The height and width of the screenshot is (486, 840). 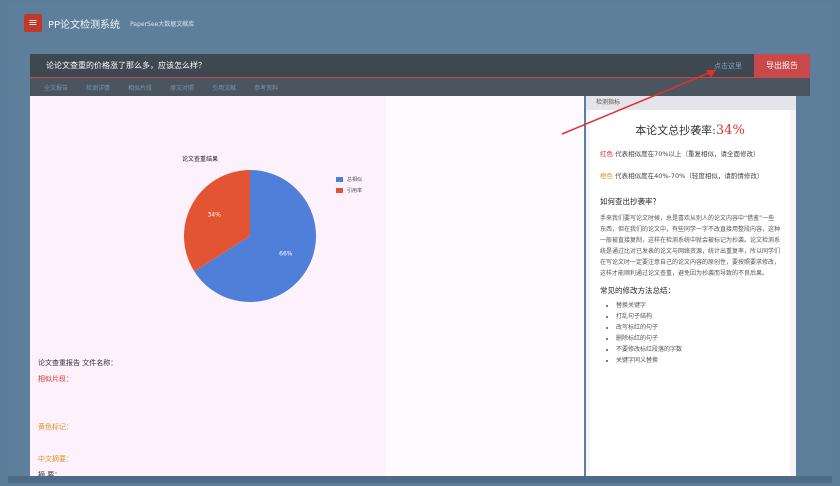 What do you see at coordinates (420, 87) in the screenshot?
I see `report-nav: 全文报告 检测详情 相似片段 原文对照 引用文献 参考资料` at bounding box center [420, 87].